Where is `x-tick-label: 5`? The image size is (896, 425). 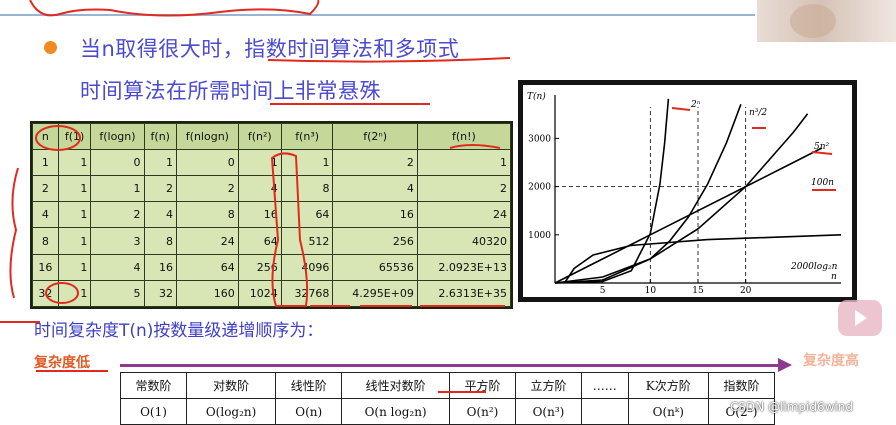
x-tick-label: 5 is located at coordinates (603, 291).